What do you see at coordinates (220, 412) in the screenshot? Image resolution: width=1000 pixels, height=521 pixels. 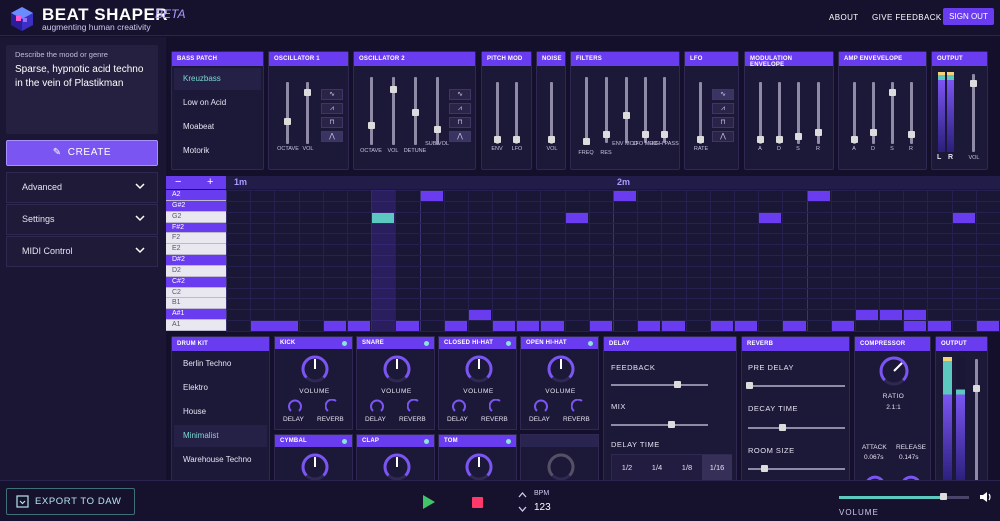 I see `drum-kit-item: House` at bounding box center [220, 412].